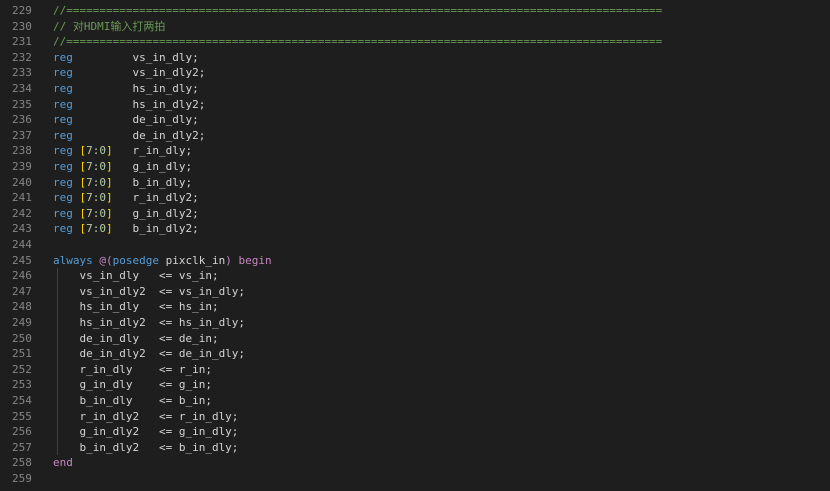 This screenshot has width=830, height=491. Describe the element at coordinates (132, 400) in the screenshot. I see `code-token: b_in_dly <= b_in;` at that location.